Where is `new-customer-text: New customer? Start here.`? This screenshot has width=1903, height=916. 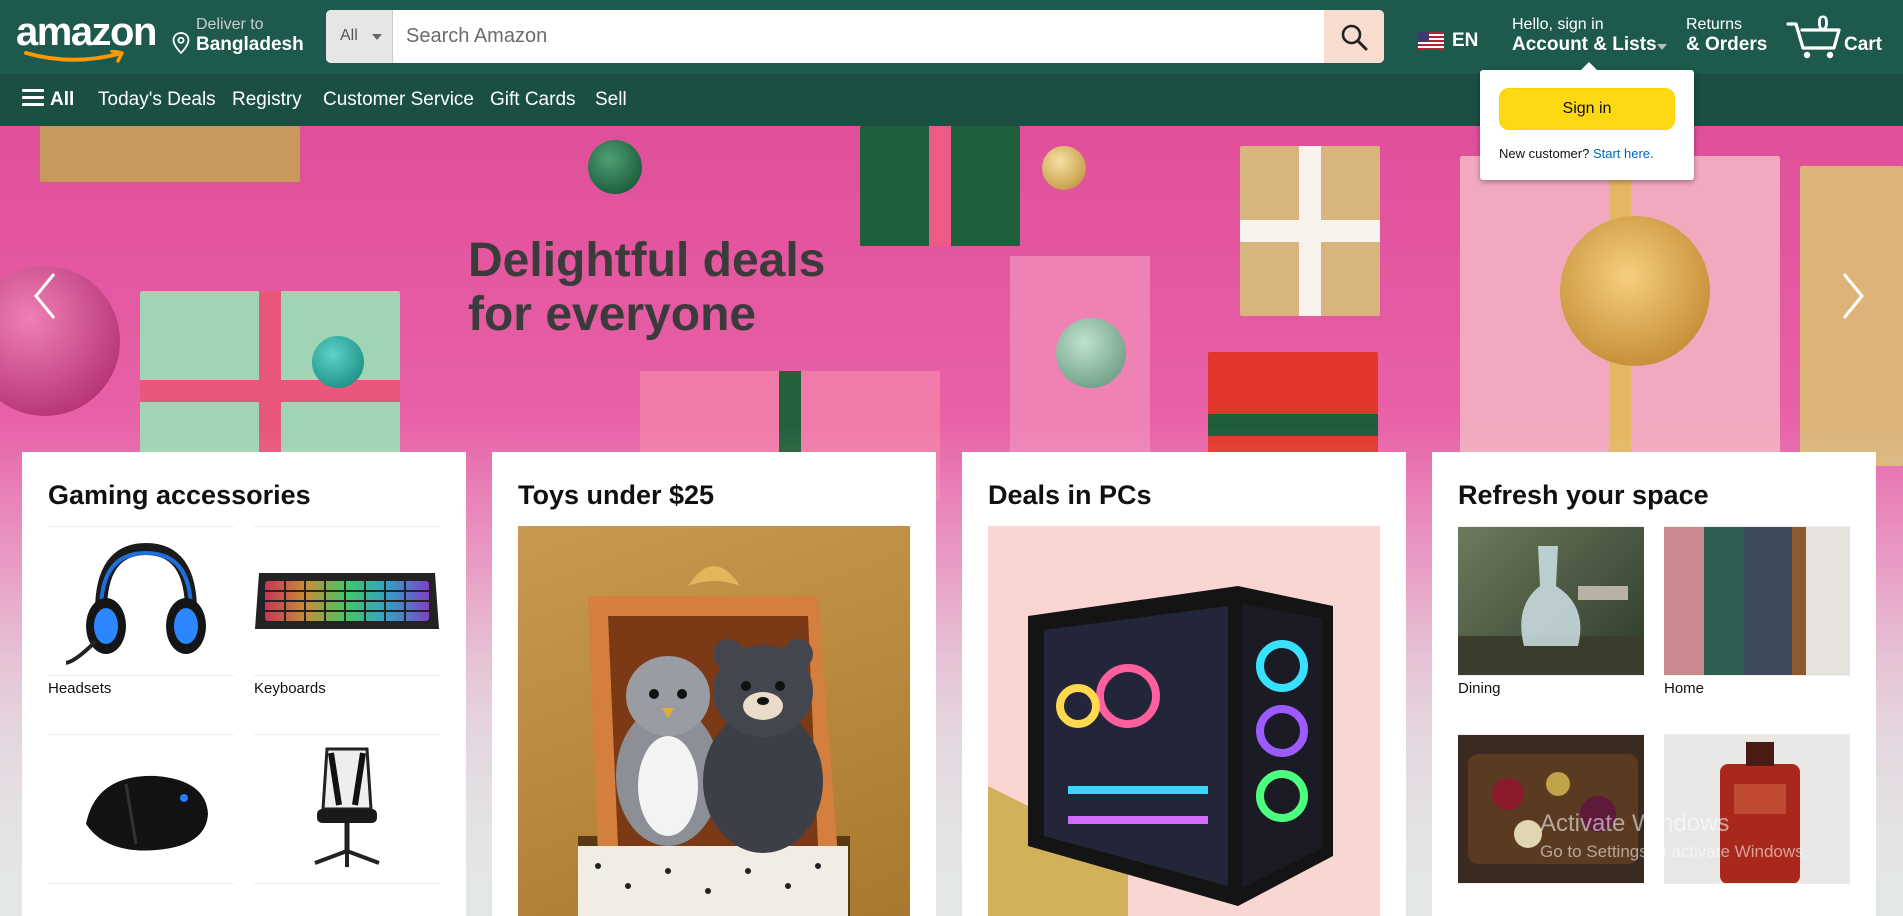
new-customer-text: New customer? Start here. is located at coordinates (1576, 153).